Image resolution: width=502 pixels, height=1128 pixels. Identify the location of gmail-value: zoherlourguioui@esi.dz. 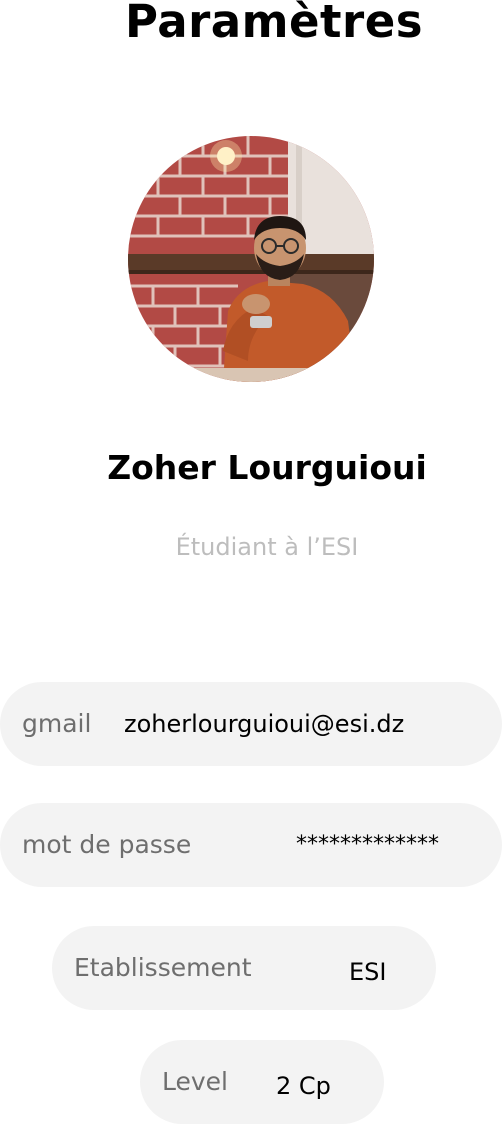
(264, 724).